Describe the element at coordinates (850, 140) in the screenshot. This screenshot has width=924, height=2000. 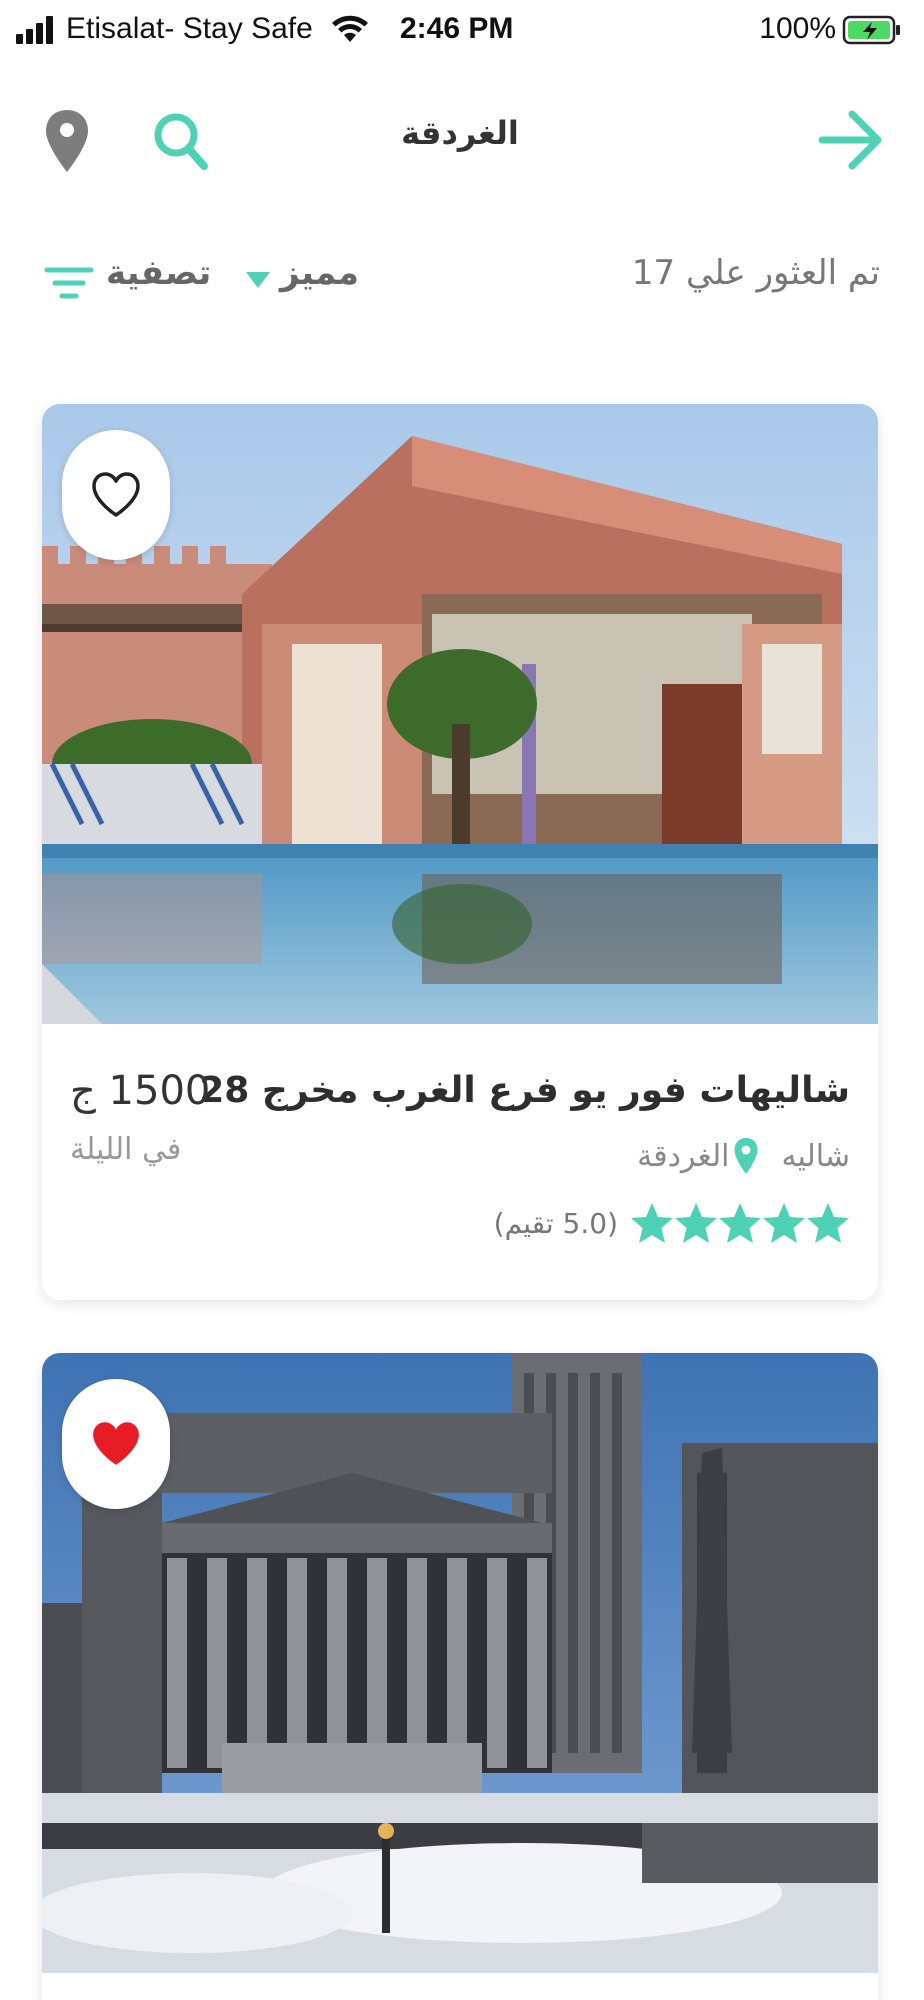
I see `arrow-icon` at that location.